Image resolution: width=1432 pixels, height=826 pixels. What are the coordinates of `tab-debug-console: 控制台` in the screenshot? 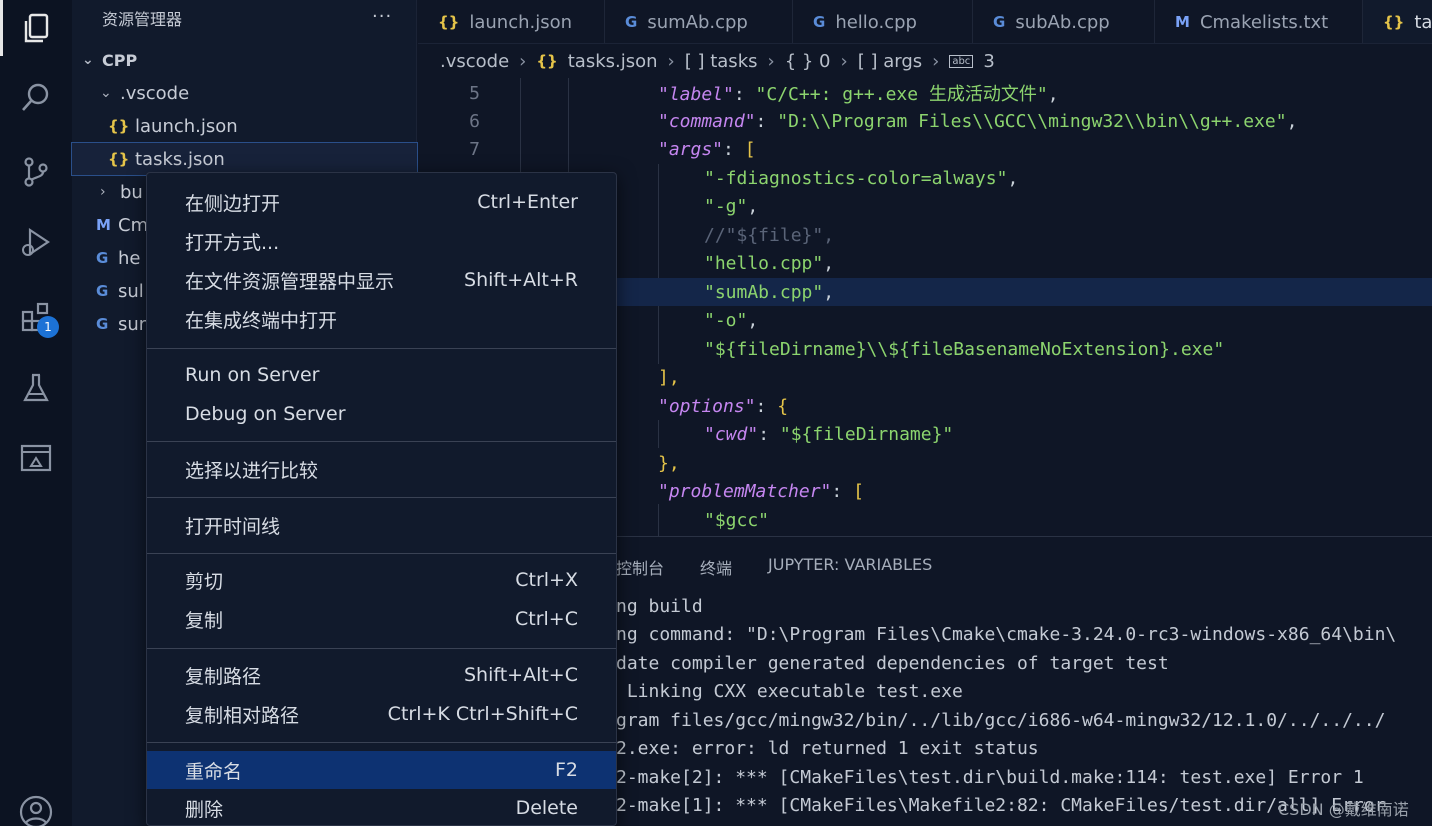 It's located at (640, 567).